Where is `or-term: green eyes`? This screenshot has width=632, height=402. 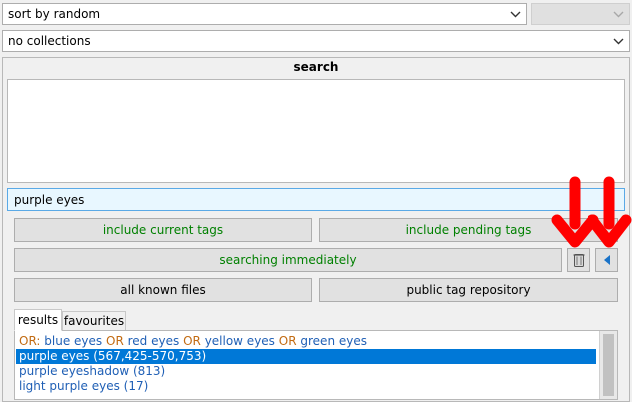
or-term: green eyes is located at coordinates (333, 341).